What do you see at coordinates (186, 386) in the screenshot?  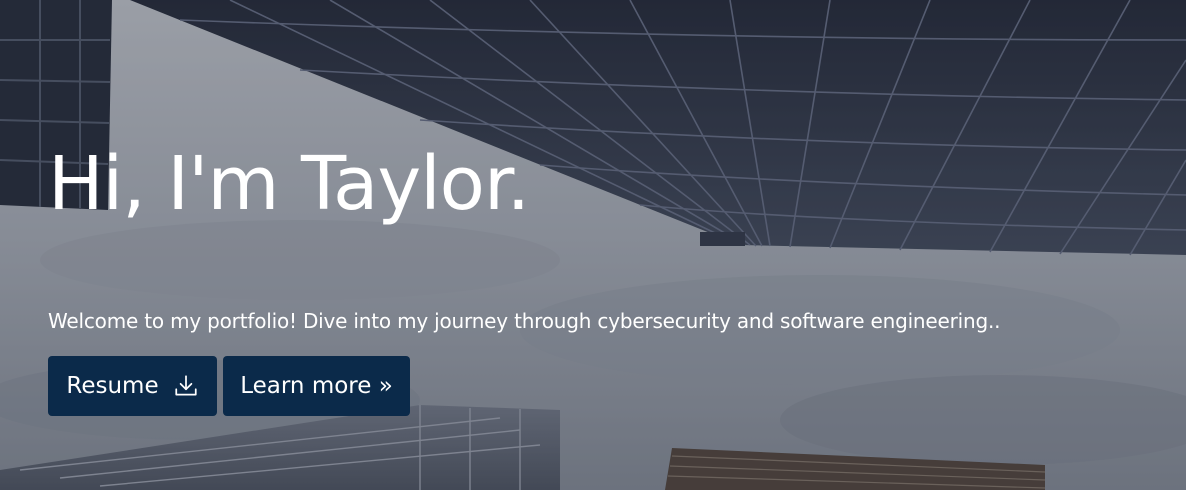 I see `download-icon` at bounding box center [186, 386].